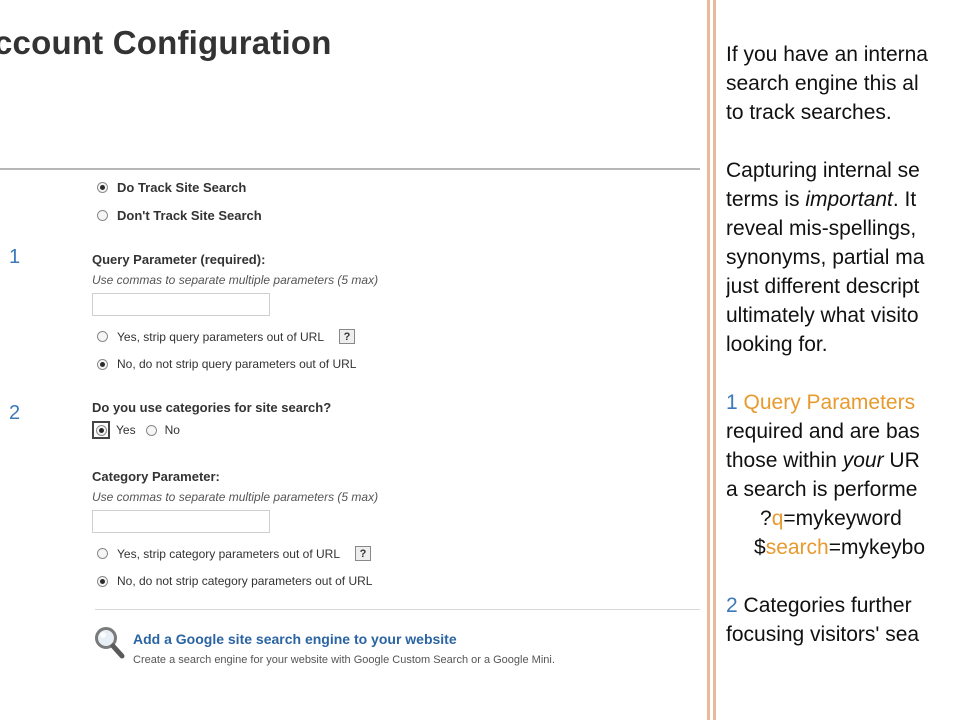 This screenshot has width=960, height=720. Describe the element at coordinates (172, 430) in the screenshot. I see `categories-no-label: No` at that location.